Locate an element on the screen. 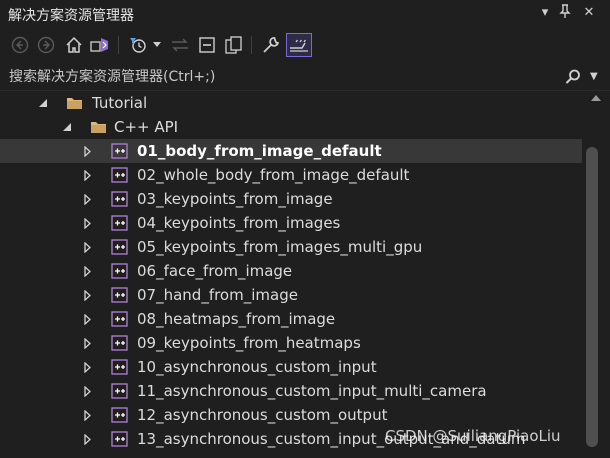  tree-node-project: 02_whole_body_from_image_default is located at coordinates (291, 175).